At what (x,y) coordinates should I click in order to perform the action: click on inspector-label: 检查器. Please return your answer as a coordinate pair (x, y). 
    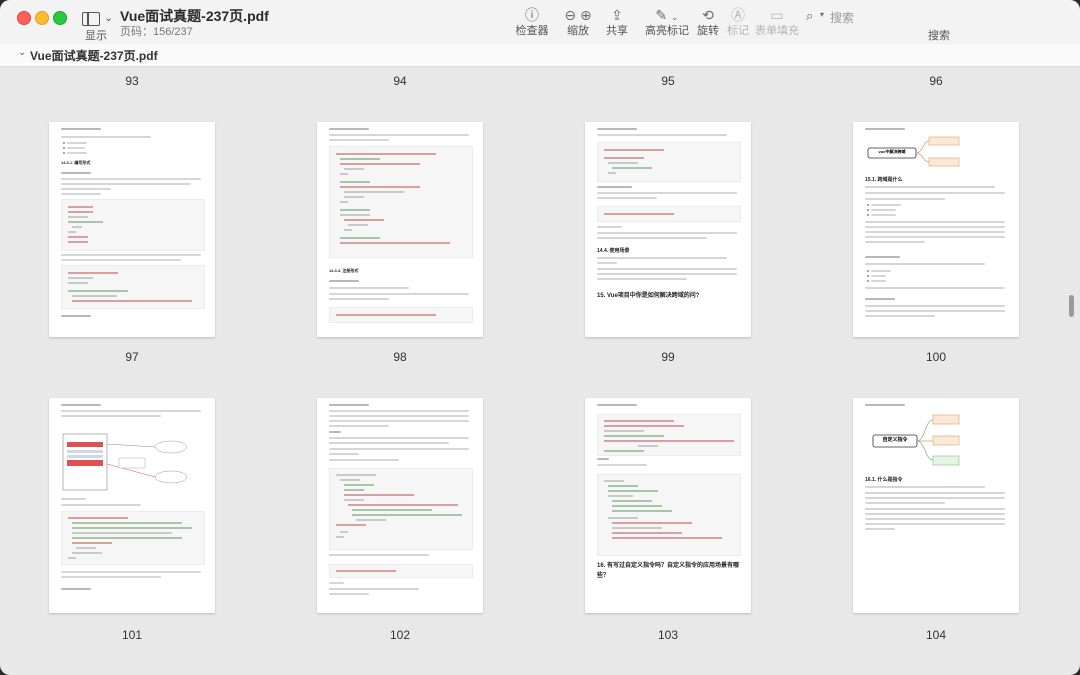
    Looking at the image, I should click on (532, 31).